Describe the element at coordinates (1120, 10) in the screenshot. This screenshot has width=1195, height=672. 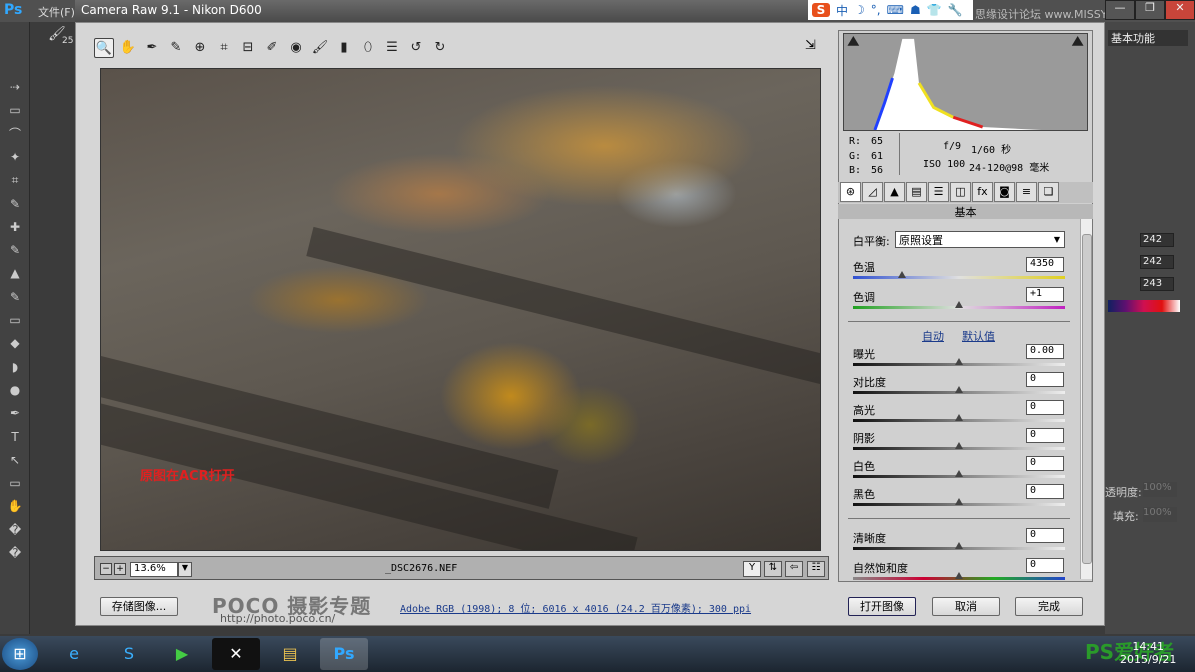
I see `minimize-button: —` at that location.